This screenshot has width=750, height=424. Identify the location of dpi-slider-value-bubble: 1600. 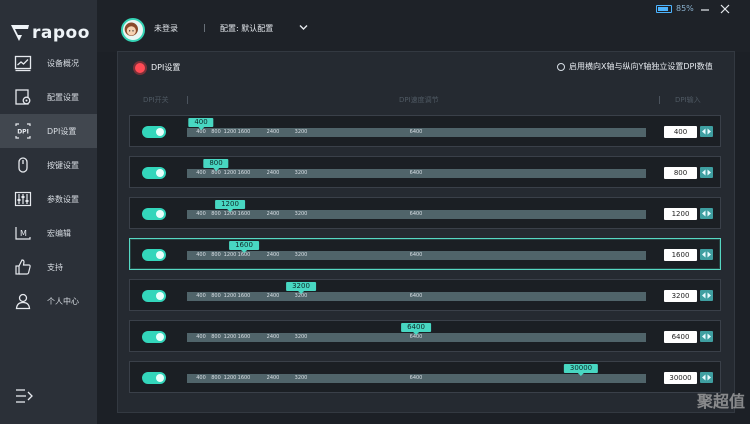
(244, 247).